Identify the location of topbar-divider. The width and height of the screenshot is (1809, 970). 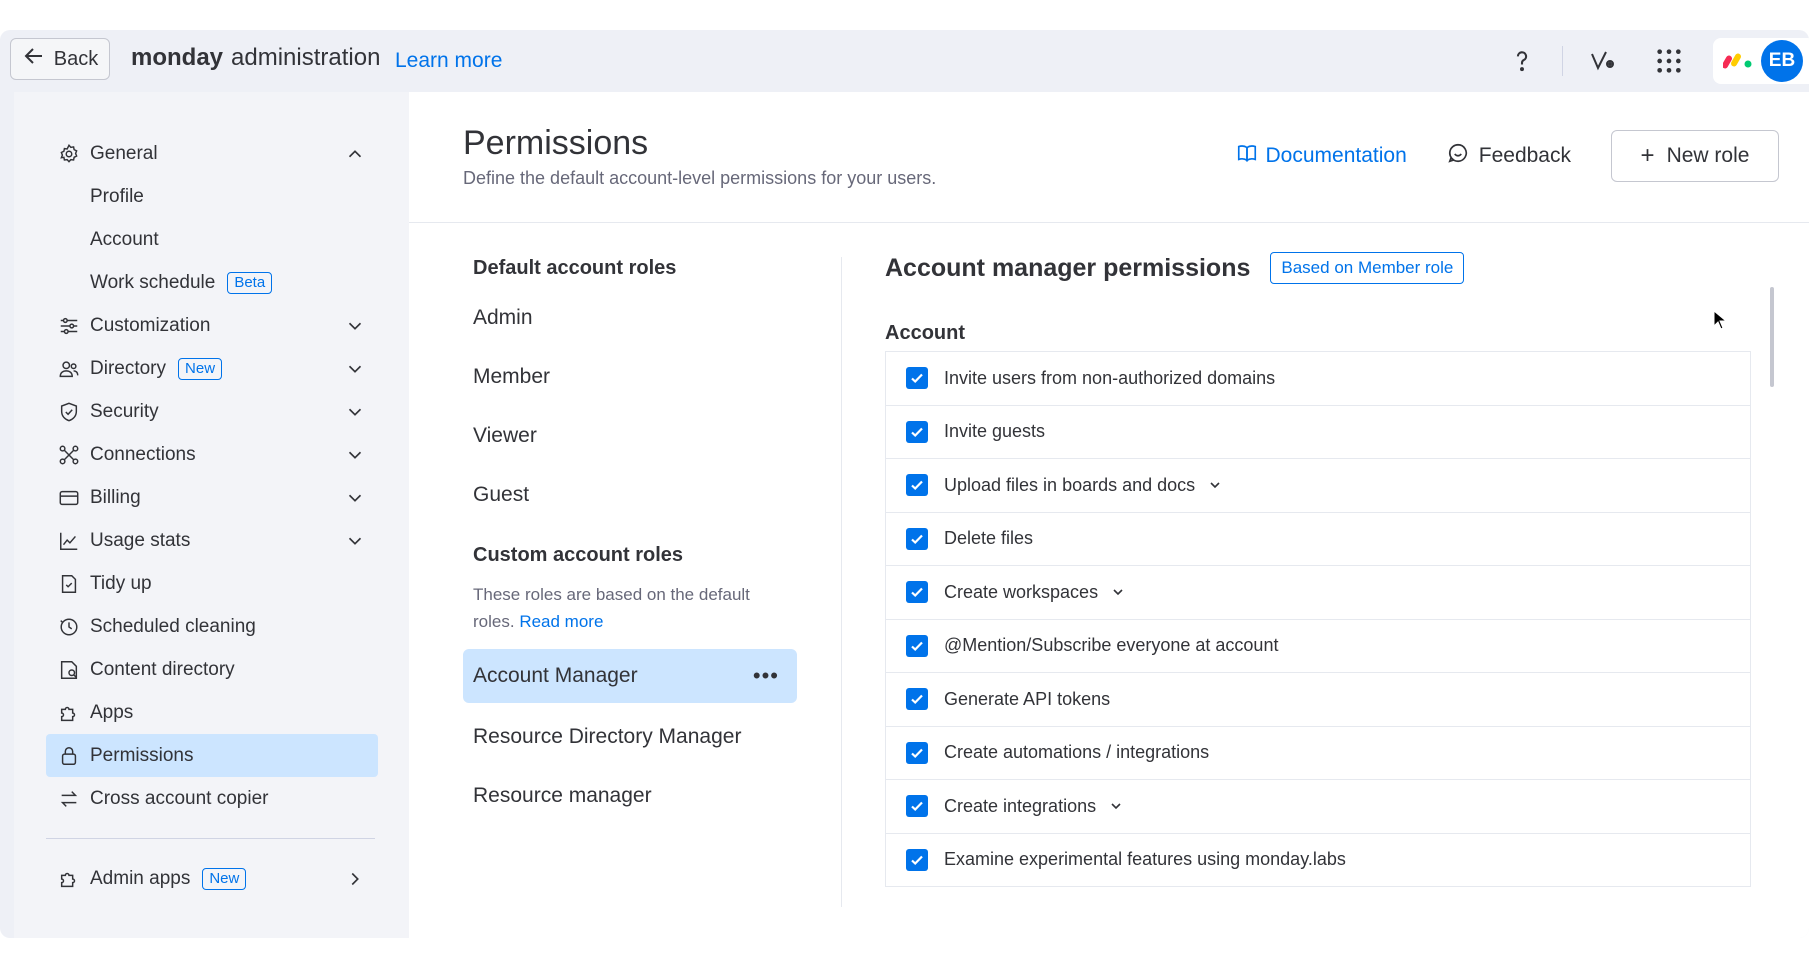
(1562, 61).